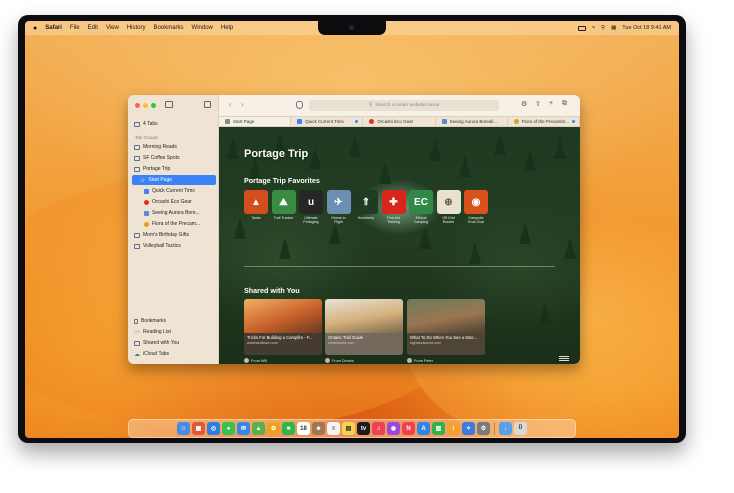 This screenshot has width=734, height=493. Describe the element at coordinates (93, 28) in the screenshot. I see `menu-edit: Edit` at that location.